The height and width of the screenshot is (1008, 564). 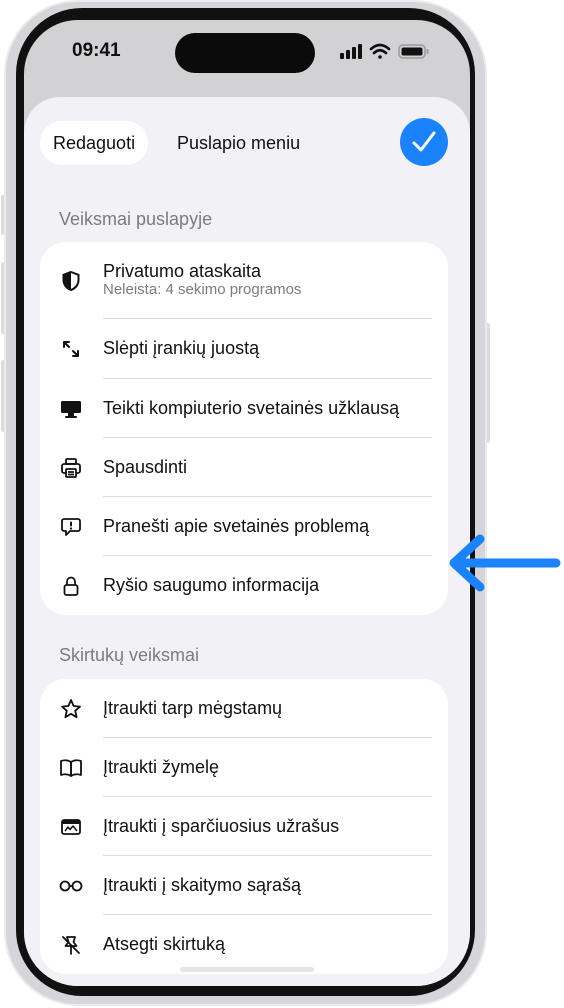 What do you see at coordinates (193, 708) in the screenshot?
I see `menu-item-label: Įtraukti tarp mėgstamų` at bounding box center [193, 708].